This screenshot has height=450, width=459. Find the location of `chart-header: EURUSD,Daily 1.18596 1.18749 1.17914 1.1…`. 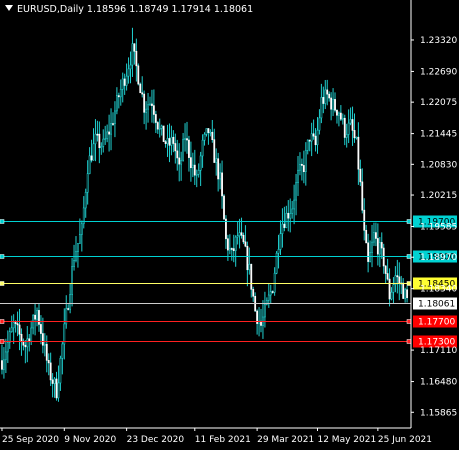

chart-header: EURUSD,Daily 1.18596 1.18749 1.17914 1.1… is located at coordinates (129, 9).